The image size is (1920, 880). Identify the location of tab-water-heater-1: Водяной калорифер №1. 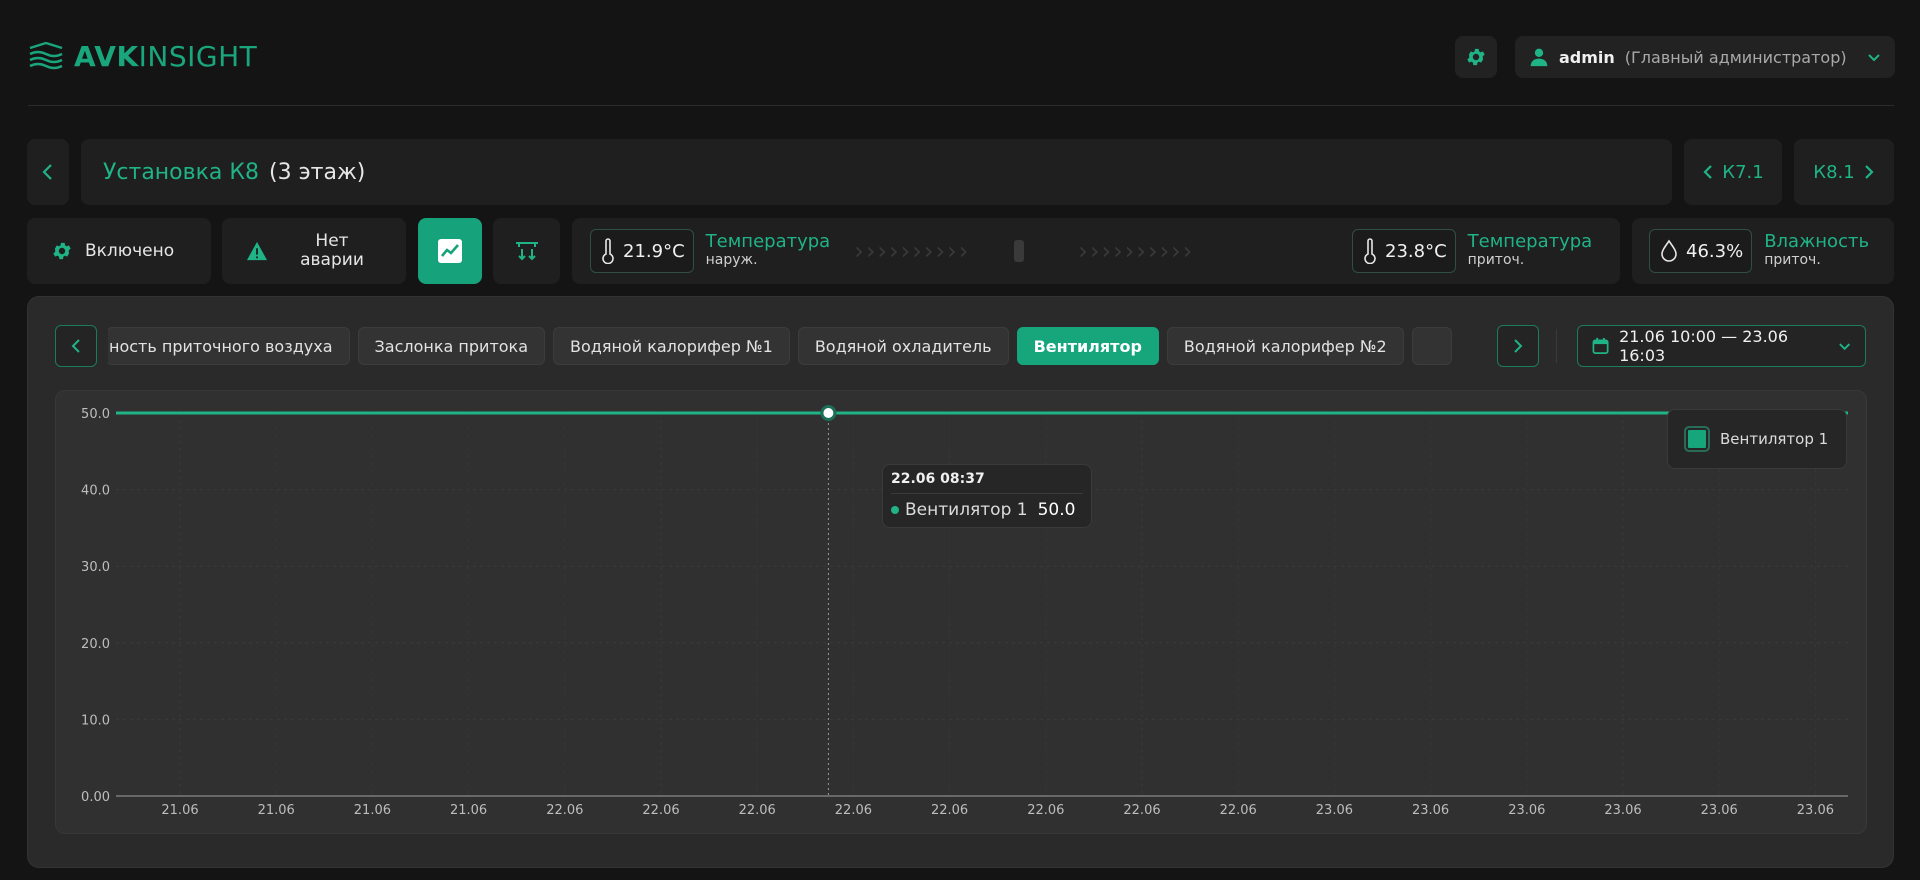
(671, 346).